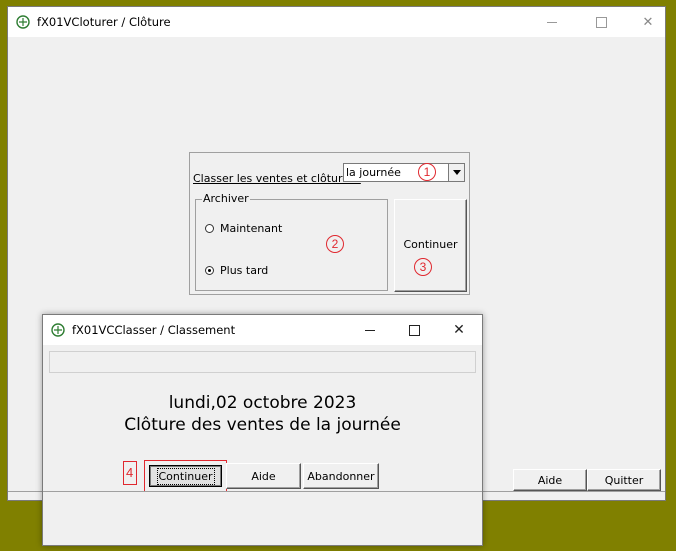 The width and height of the screenshot is (676, 551). What do you see at coordinates (209, 270) in the screenshot?
I see `radio-later-indicator` at bounding box center [209, 270].